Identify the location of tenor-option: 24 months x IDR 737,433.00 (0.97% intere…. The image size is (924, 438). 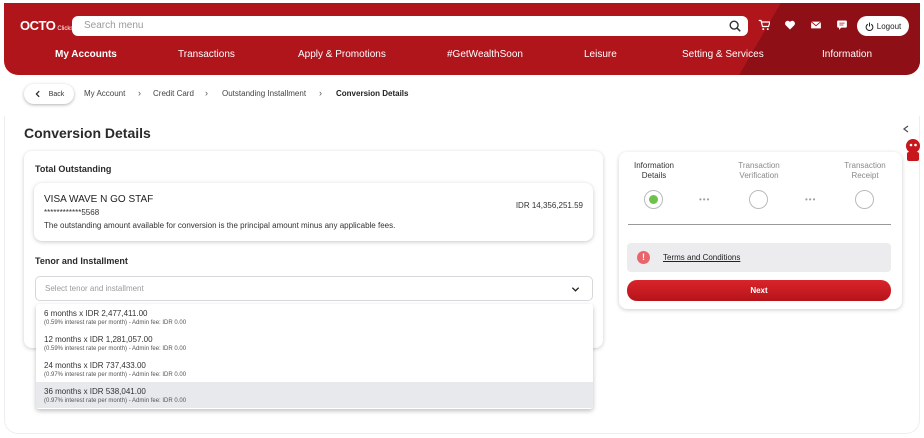
(314, 369).